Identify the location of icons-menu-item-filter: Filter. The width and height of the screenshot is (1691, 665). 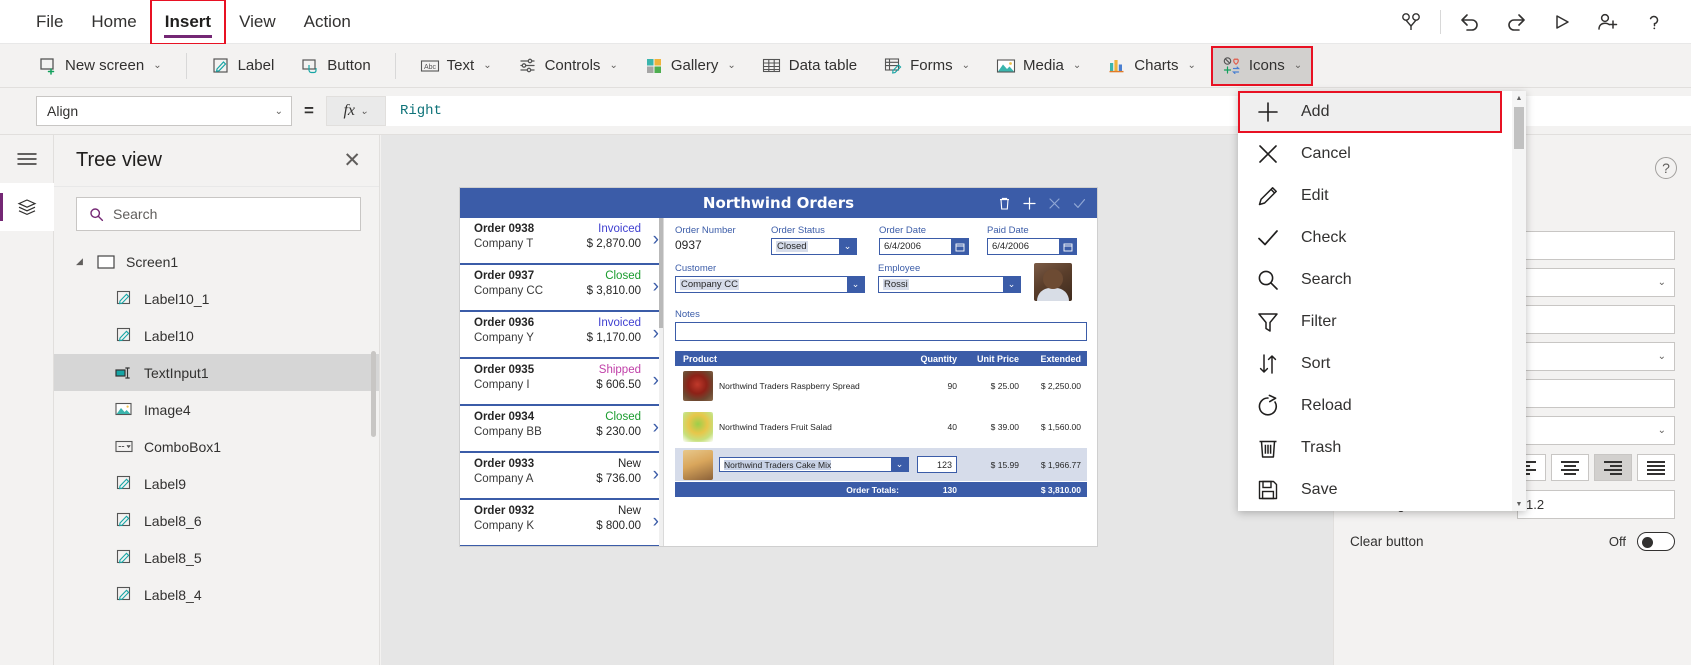
(1382, 322).